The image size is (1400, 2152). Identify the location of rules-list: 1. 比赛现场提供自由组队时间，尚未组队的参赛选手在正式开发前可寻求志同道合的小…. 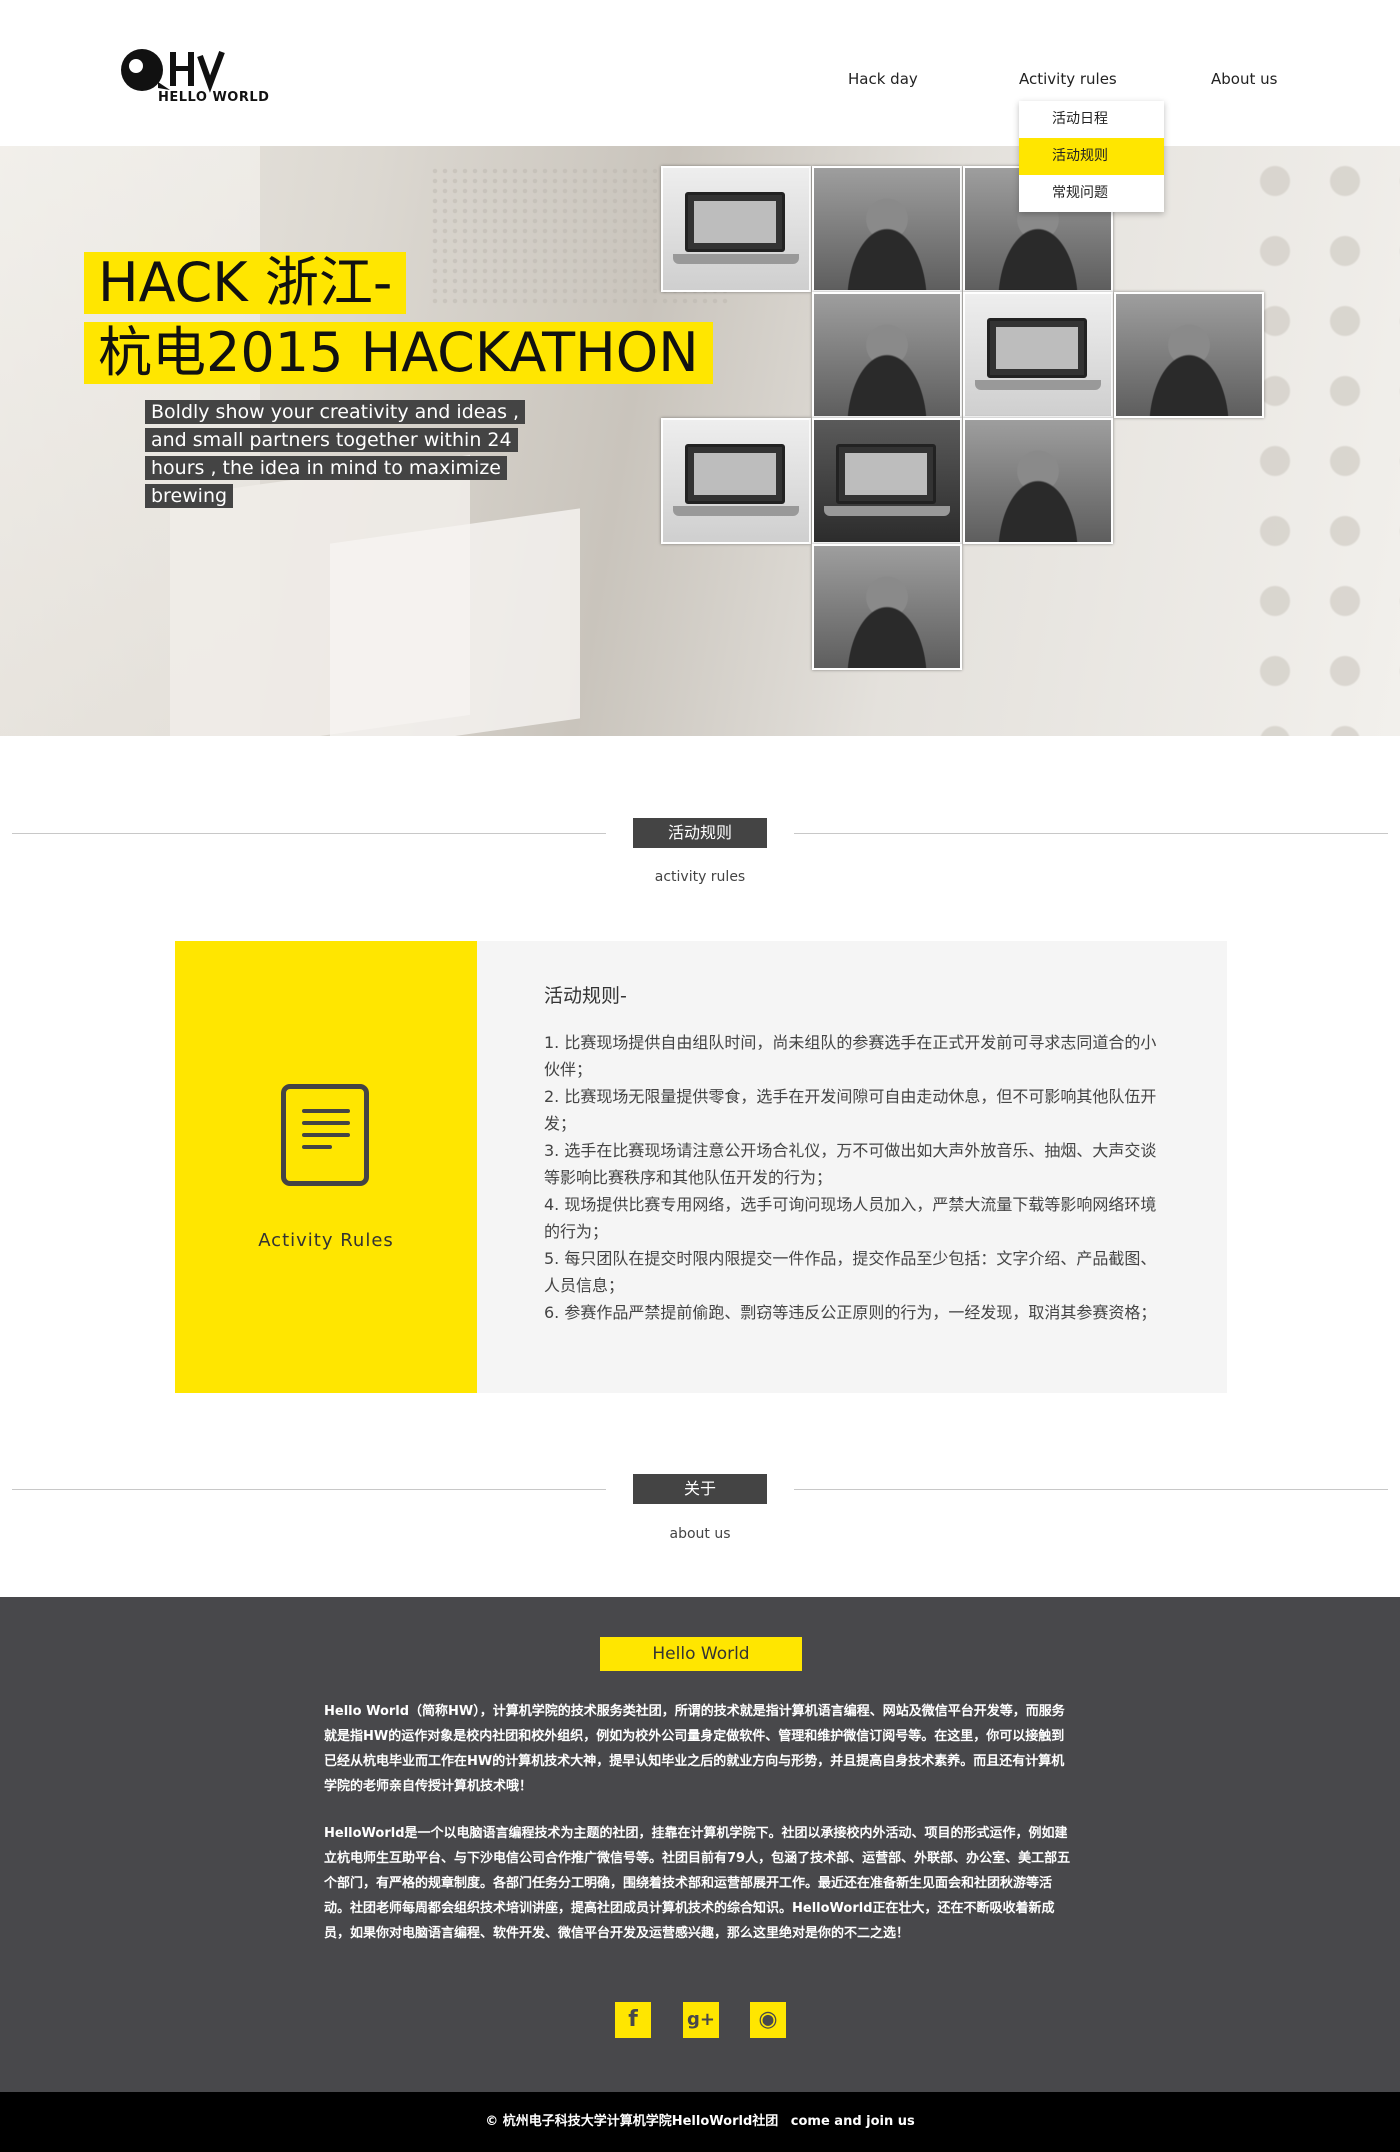
(854, 1177).